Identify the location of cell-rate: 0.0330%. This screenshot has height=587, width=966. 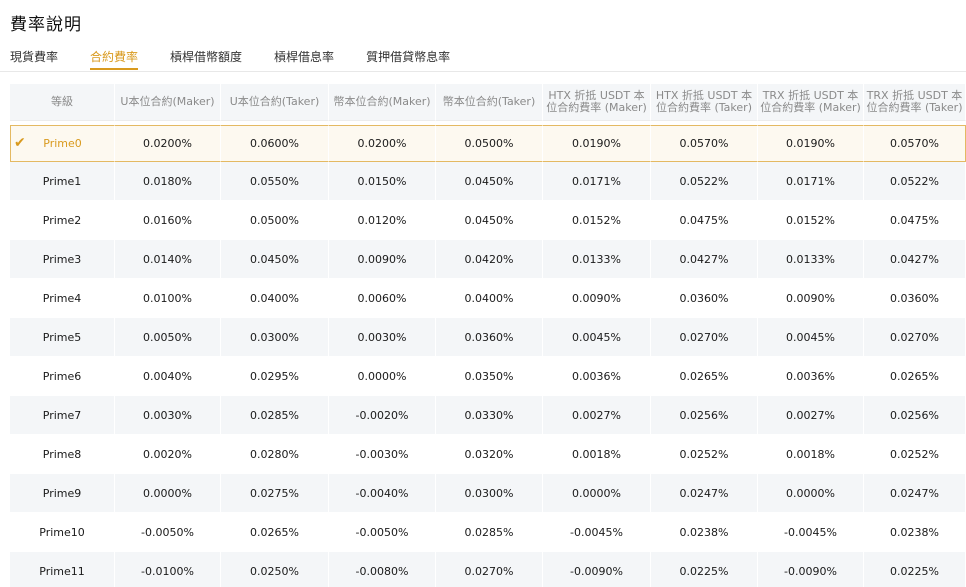
(489, 415).